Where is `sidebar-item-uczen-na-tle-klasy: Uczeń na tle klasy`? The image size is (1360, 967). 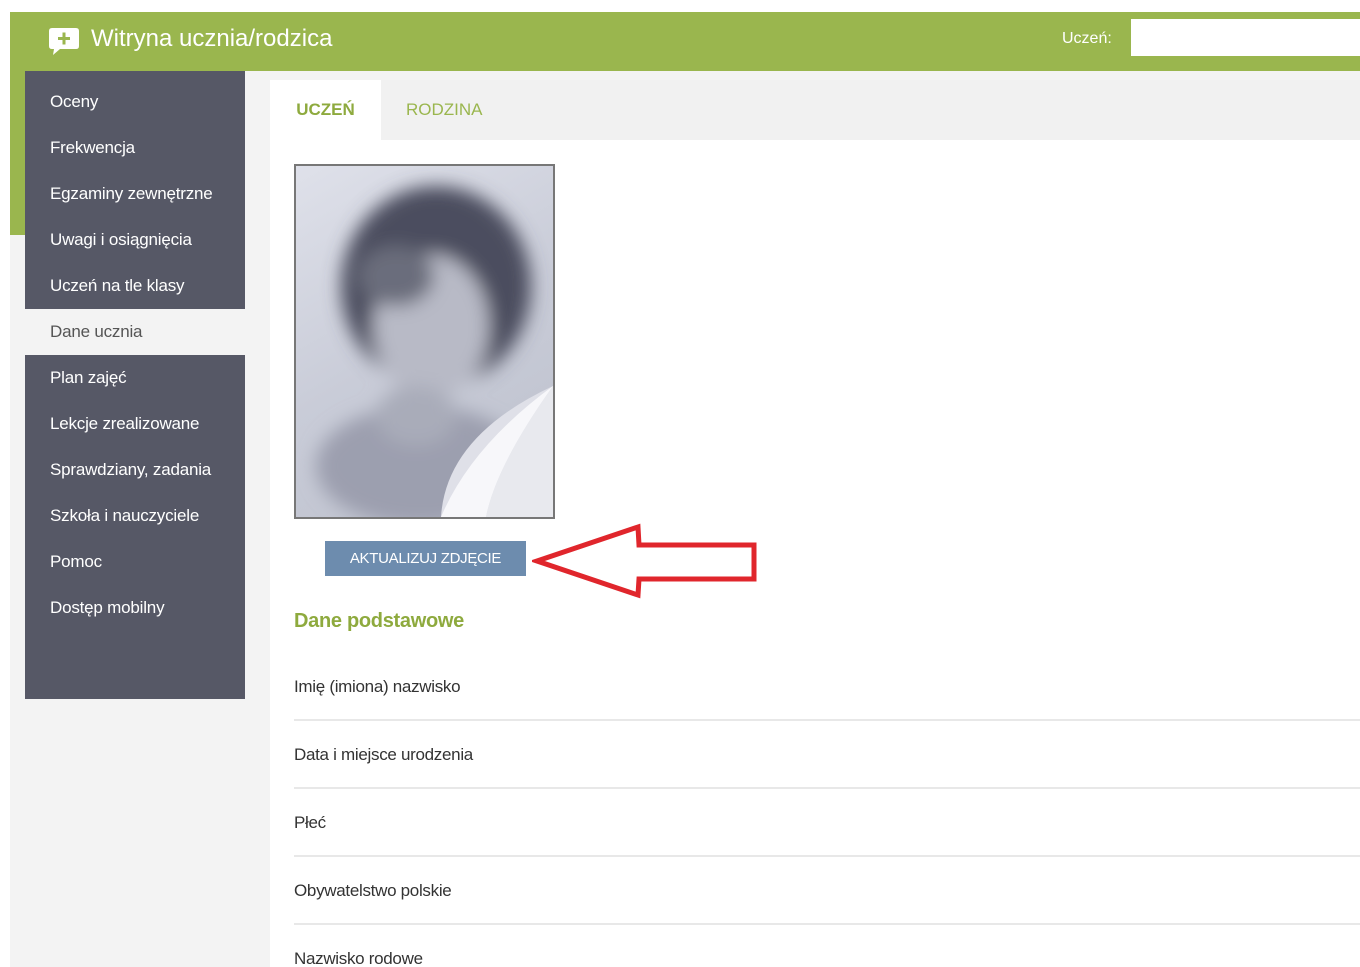
sidebar-item-uczen-na-tle-klasy: Uczeń na tle klasy is located at coordinates (135, 286).